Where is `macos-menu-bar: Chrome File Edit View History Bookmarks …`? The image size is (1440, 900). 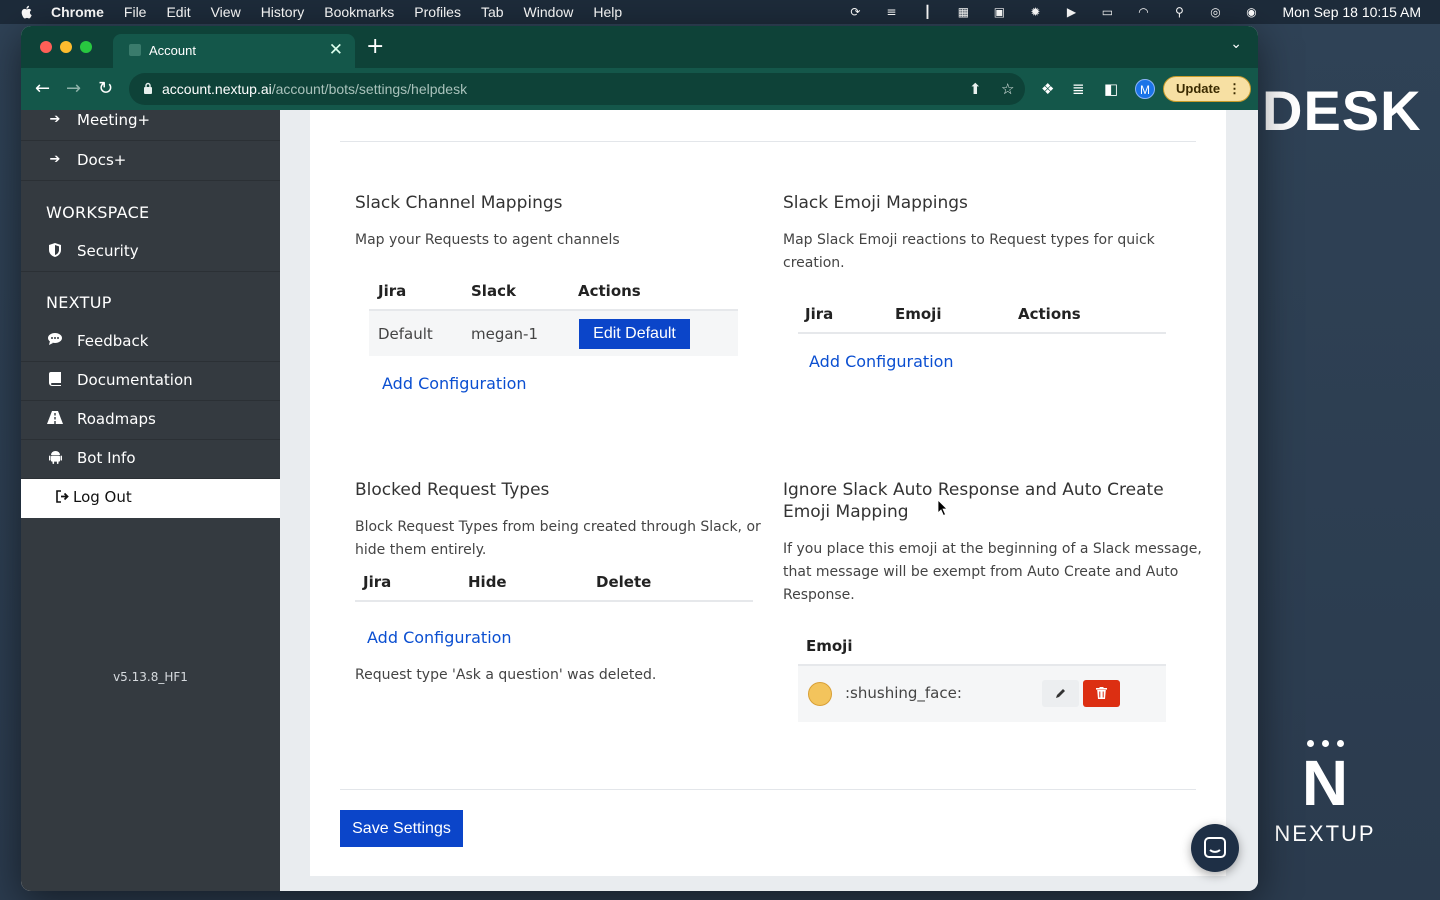 macos-menu-bar: Chrome File Edit View History Bookmarks … is located at coordinates (720, 12).